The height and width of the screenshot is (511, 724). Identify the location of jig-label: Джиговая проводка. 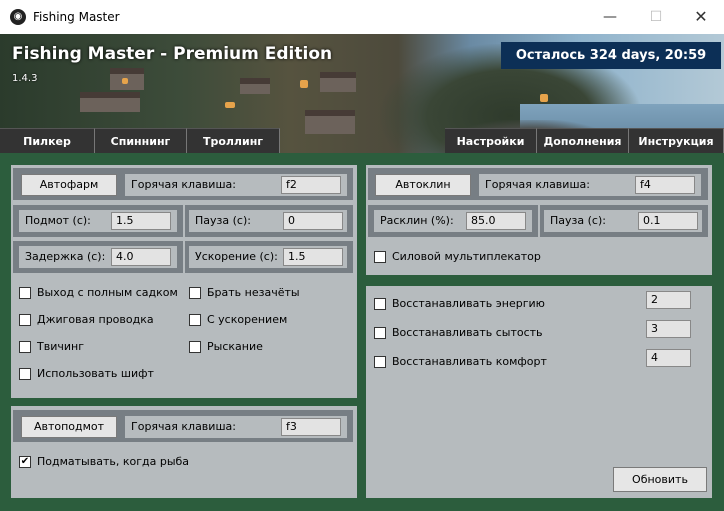
(95, 319).